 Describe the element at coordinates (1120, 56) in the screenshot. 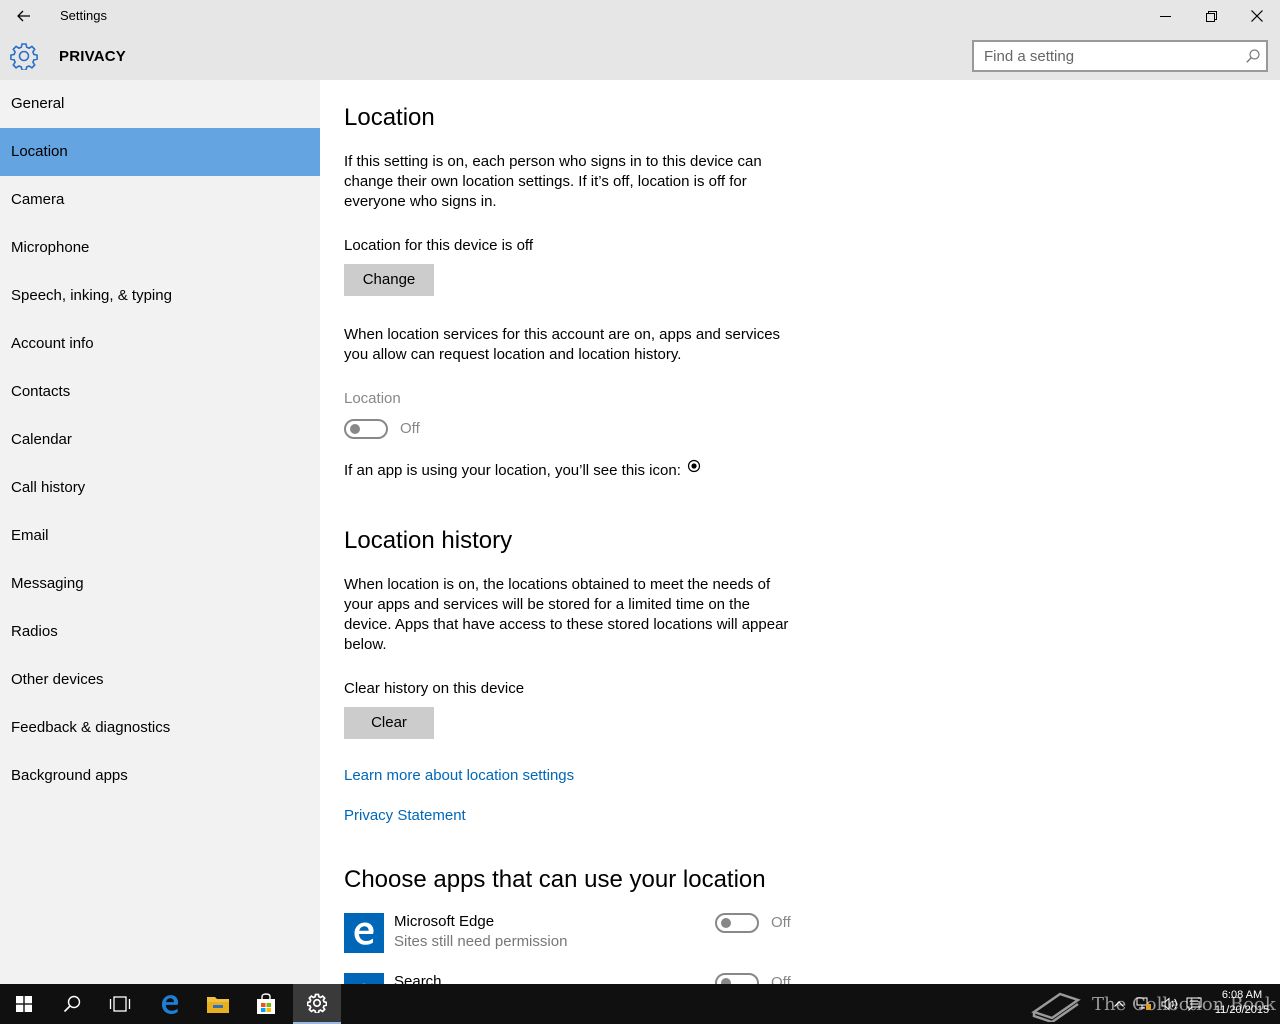

I see `search-input: Find a setting` at that location.